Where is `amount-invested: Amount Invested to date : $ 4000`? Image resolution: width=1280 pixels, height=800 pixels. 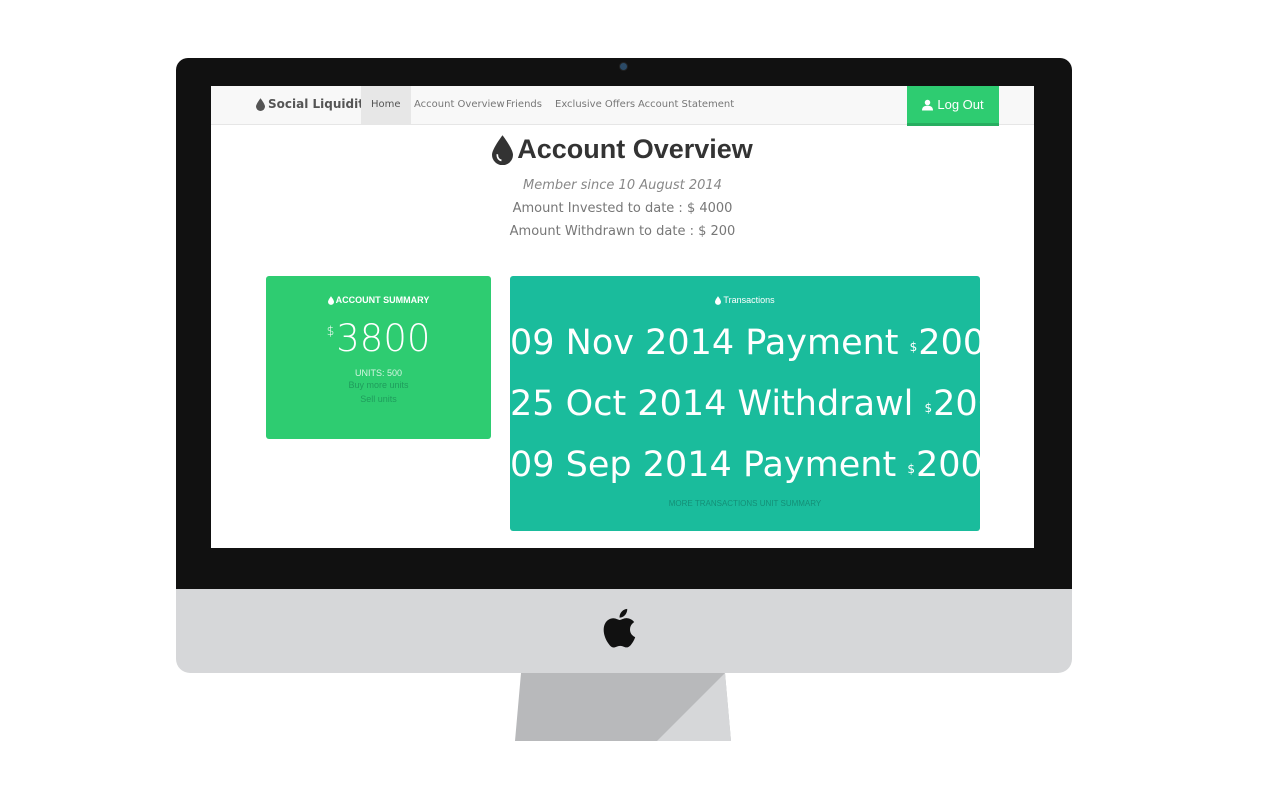 amount-invested: Amount Invested to date : $ 4000 is located at coordinates (622, 208).